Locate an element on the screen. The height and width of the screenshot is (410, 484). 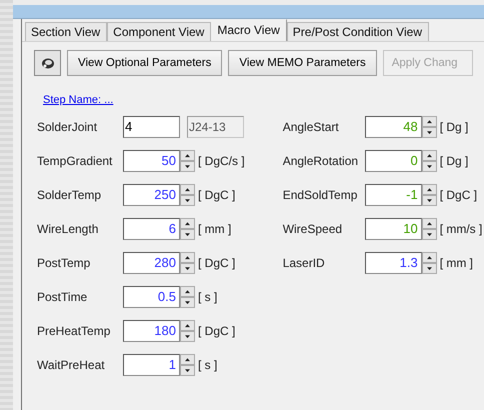
palette-icon is located at coordinates (47, 63).